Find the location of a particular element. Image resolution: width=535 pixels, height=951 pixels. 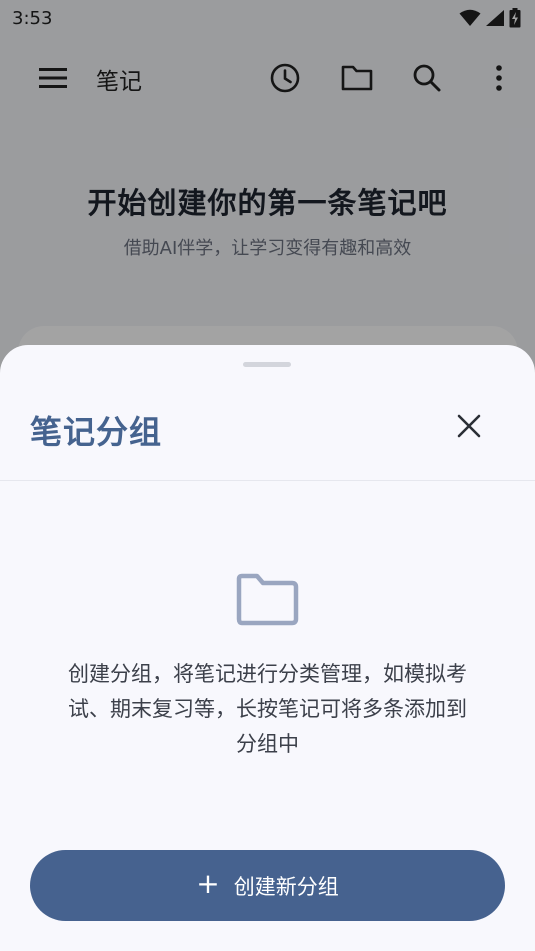

drag-handle is located at coordinates (267, 364).